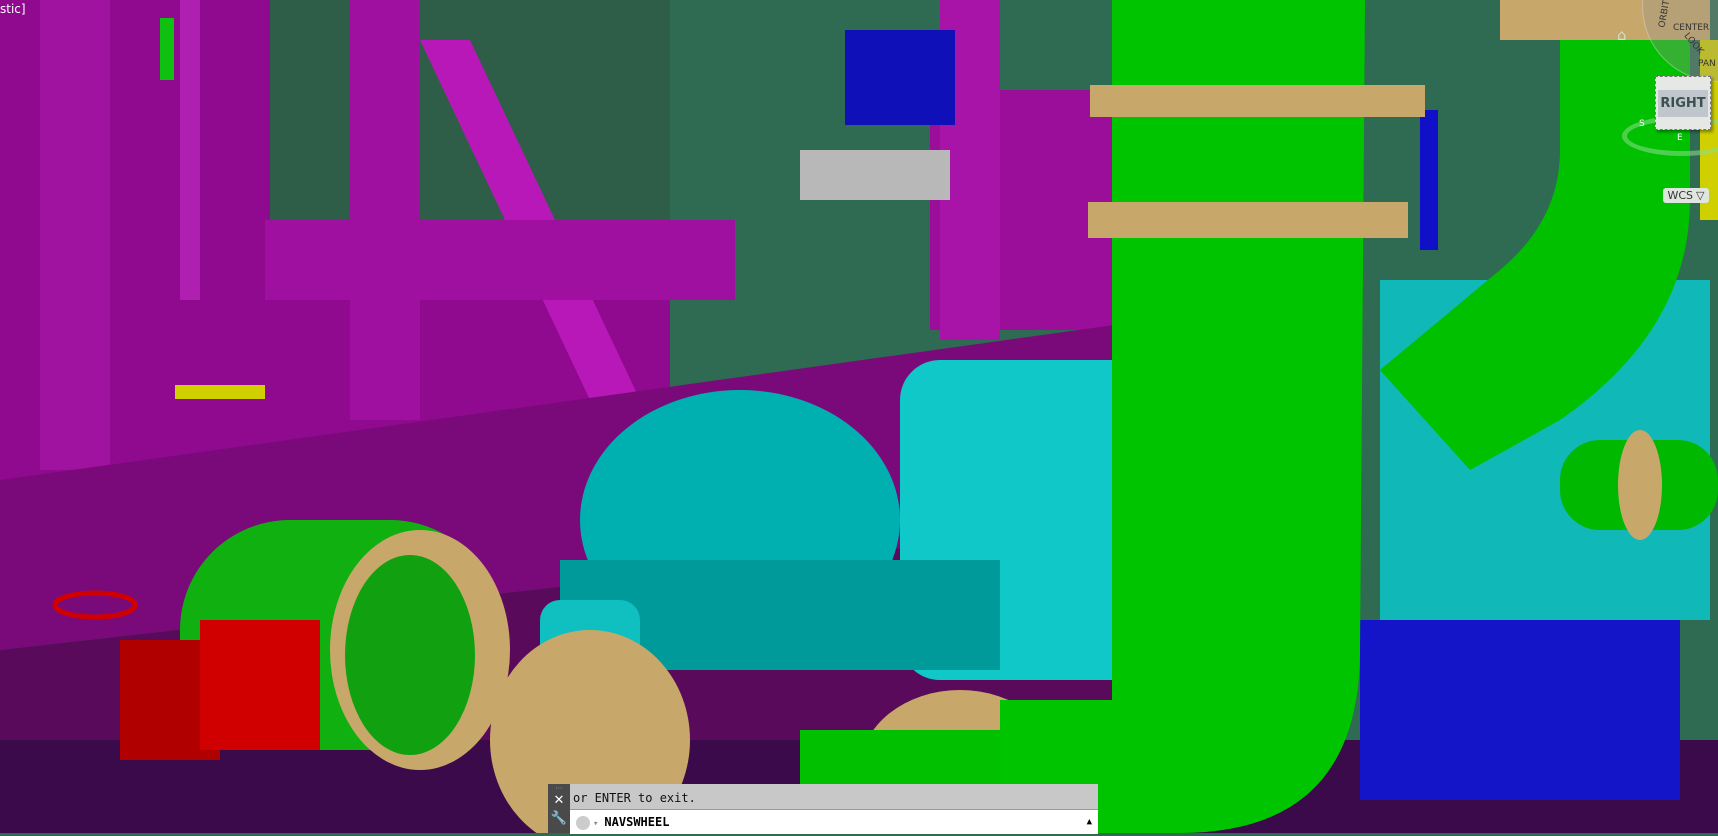  I want to click on wcs-menu: WCS ▽, so click(1686, 195).